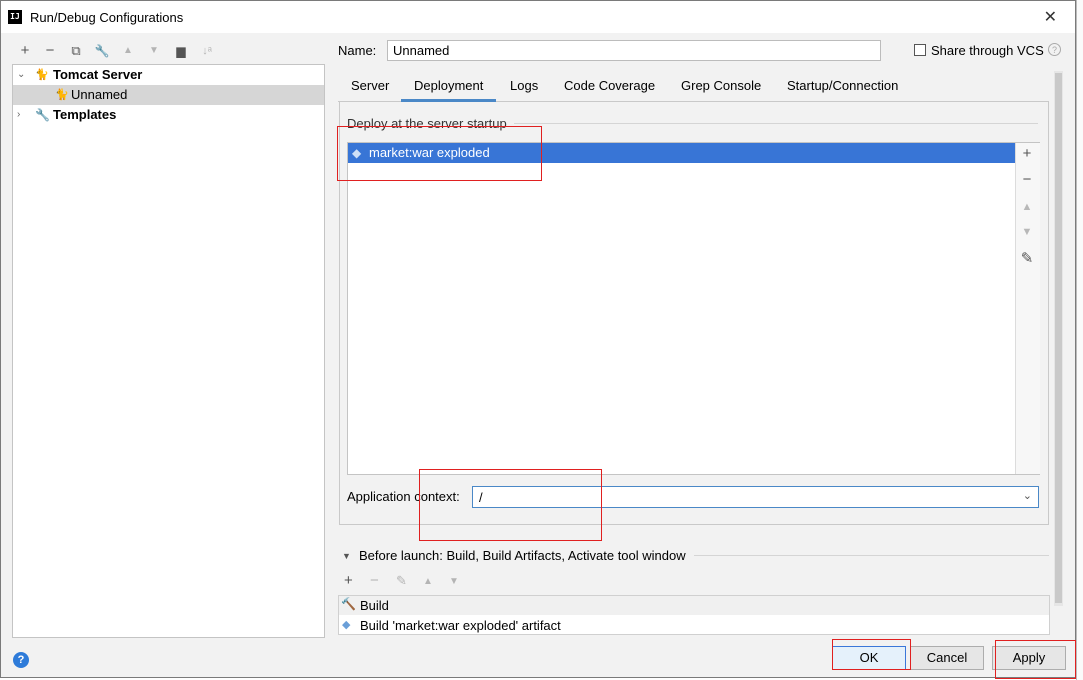  Describe the element at coordinates (869, 658) in the screenshot. I see `ok-button: OK` at that location.